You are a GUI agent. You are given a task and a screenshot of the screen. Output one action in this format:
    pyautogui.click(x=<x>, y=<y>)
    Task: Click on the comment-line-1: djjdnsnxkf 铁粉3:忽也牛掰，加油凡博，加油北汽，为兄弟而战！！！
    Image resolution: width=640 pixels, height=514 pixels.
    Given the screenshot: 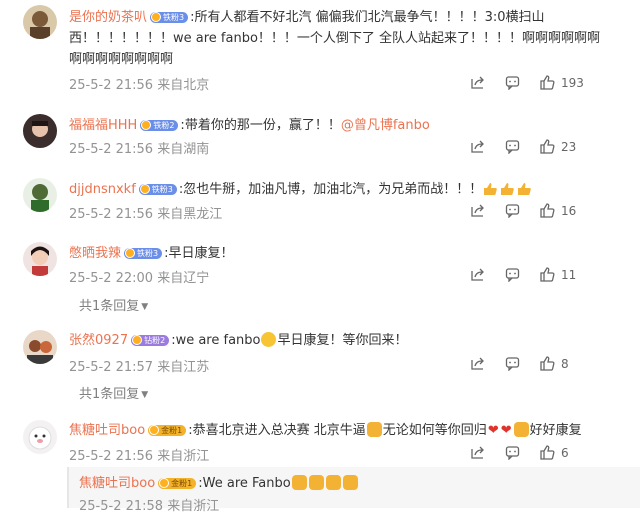 What is the action you would take?
    pyautogui.click(x=301, y=189)
    